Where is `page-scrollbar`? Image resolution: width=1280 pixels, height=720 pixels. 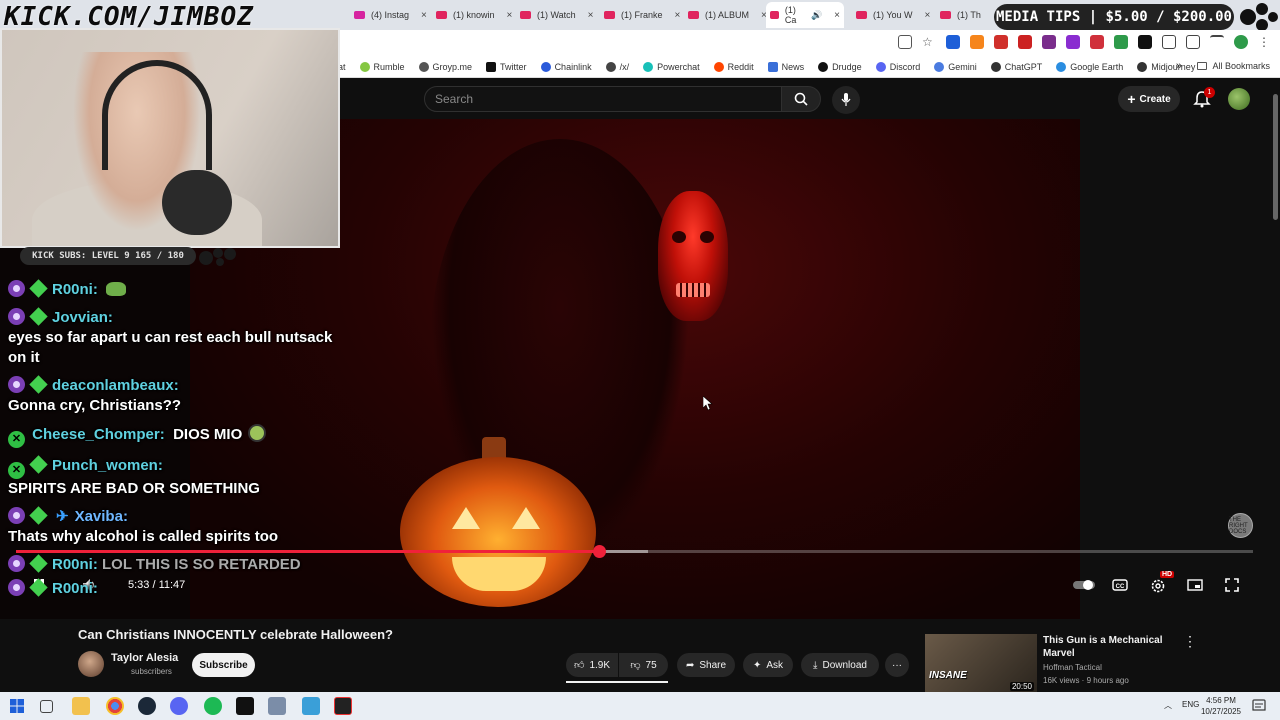
page-scrollbar is located at coordinates (1275, 386).